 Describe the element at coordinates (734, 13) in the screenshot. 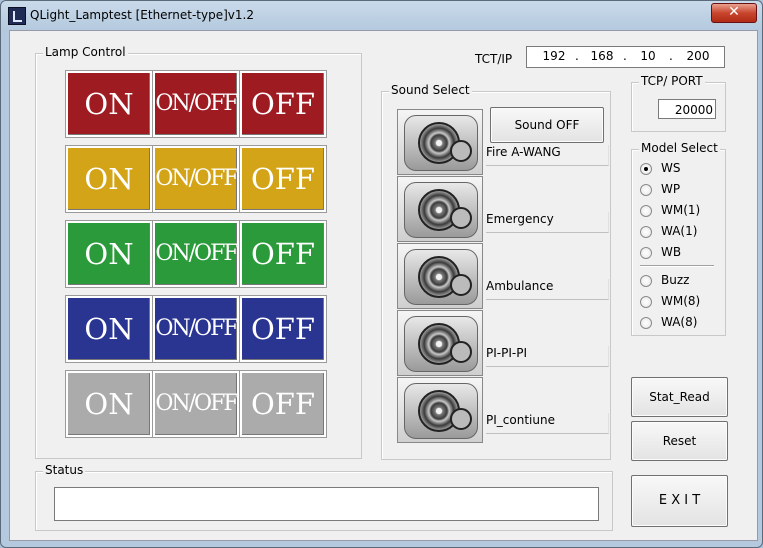

I see `close-button: ✕` at that location.